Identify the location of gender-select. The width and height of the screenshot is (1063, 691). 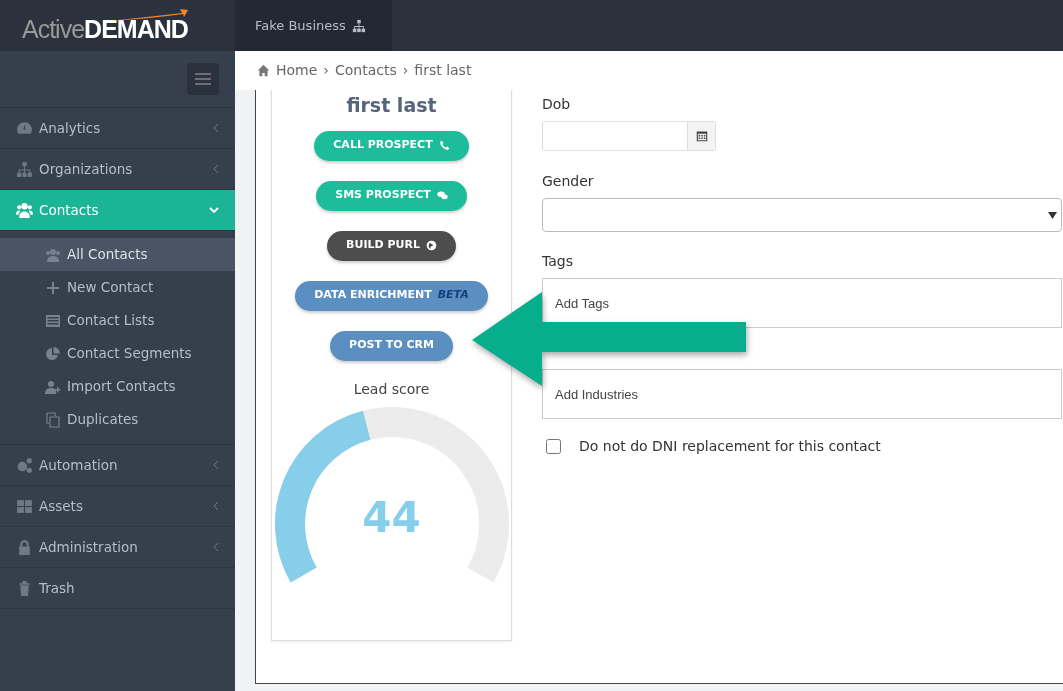
(802, 215).